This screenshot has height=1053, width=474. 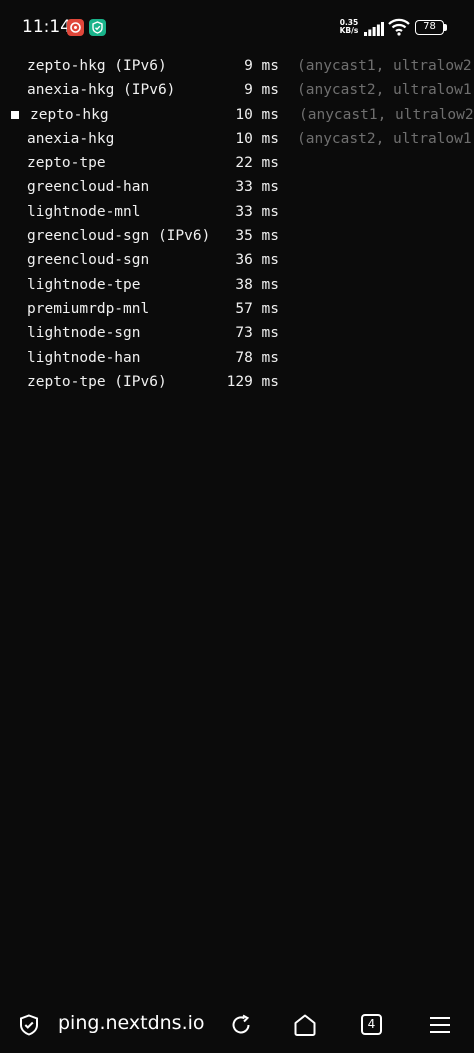 I want to click on cellular-signal-icon, so click(x=374, y=30).